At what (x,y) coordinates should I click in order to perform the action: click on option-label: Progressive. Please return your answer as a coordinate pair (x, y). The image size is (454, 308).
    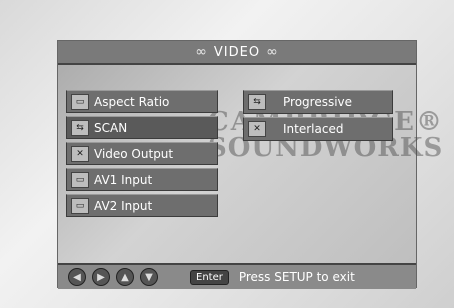
    Looking at the image, I should click on (318, 102).